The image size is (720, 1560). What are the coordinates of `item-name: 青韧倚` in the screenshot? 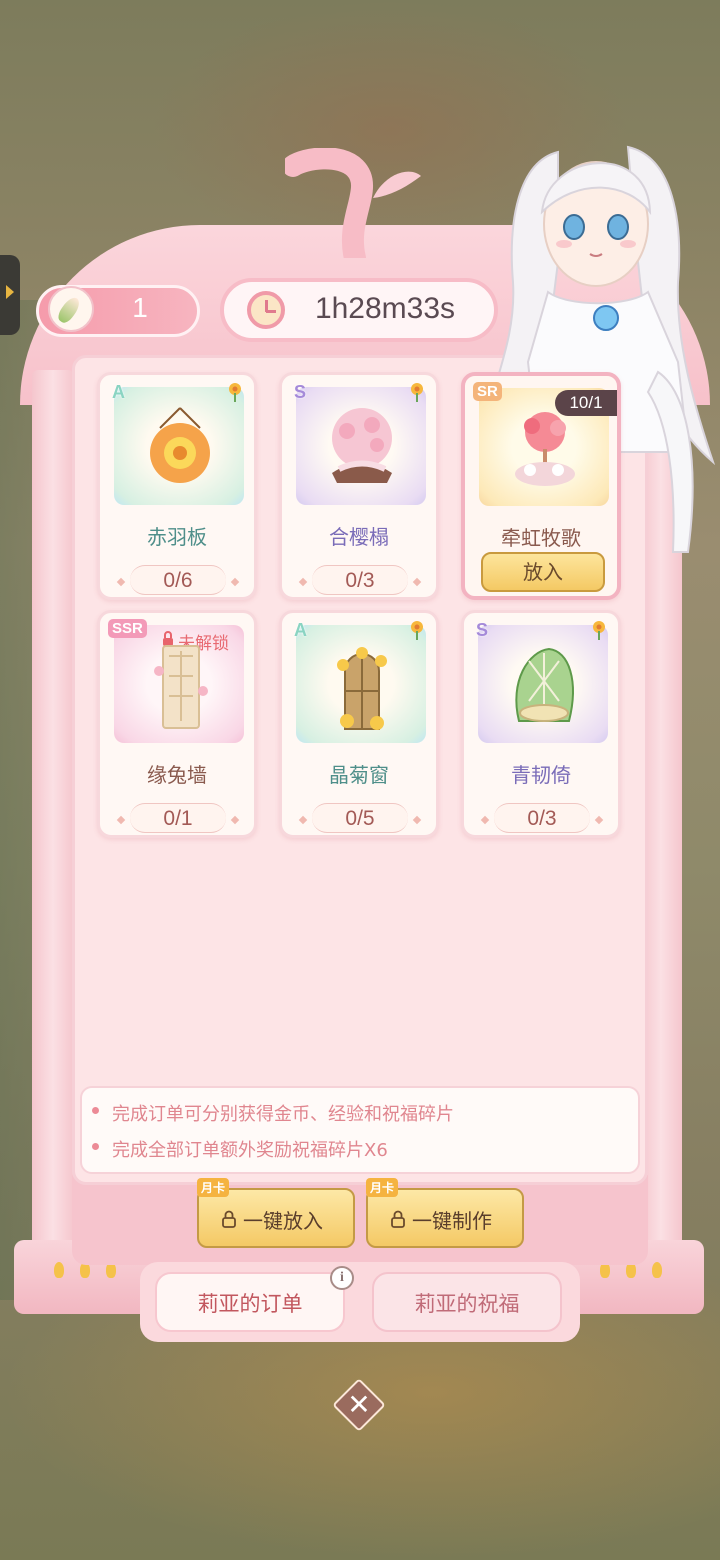 It's located at (541, 775).